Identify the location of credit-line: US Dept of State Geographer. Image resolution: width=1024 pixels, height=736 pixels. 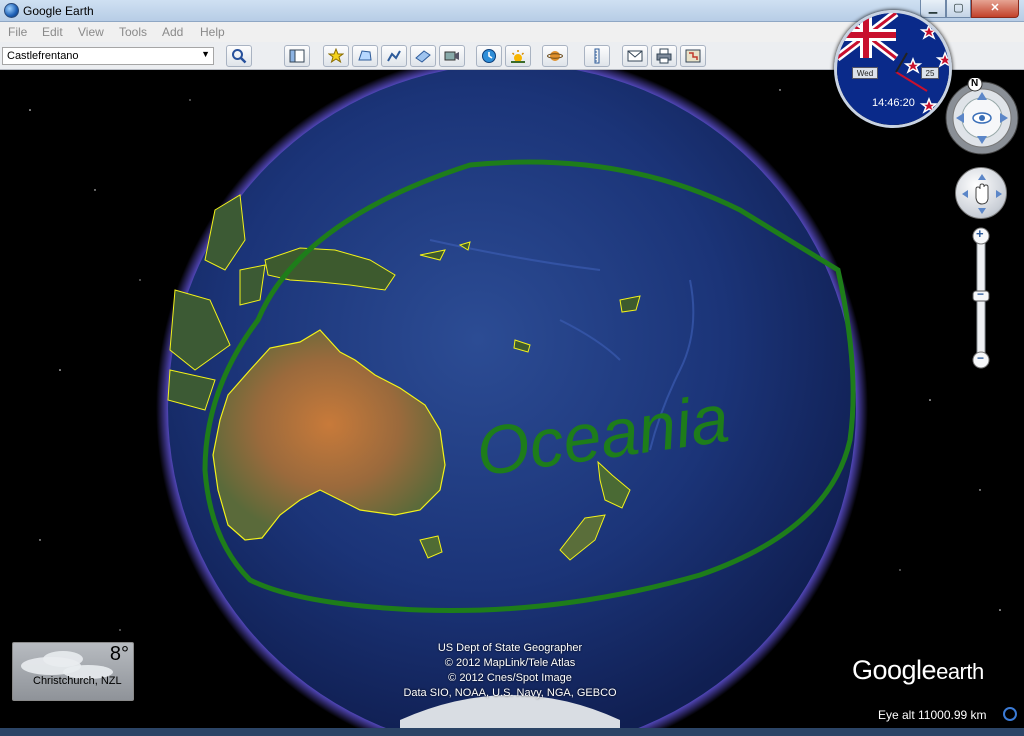
(510, 648).